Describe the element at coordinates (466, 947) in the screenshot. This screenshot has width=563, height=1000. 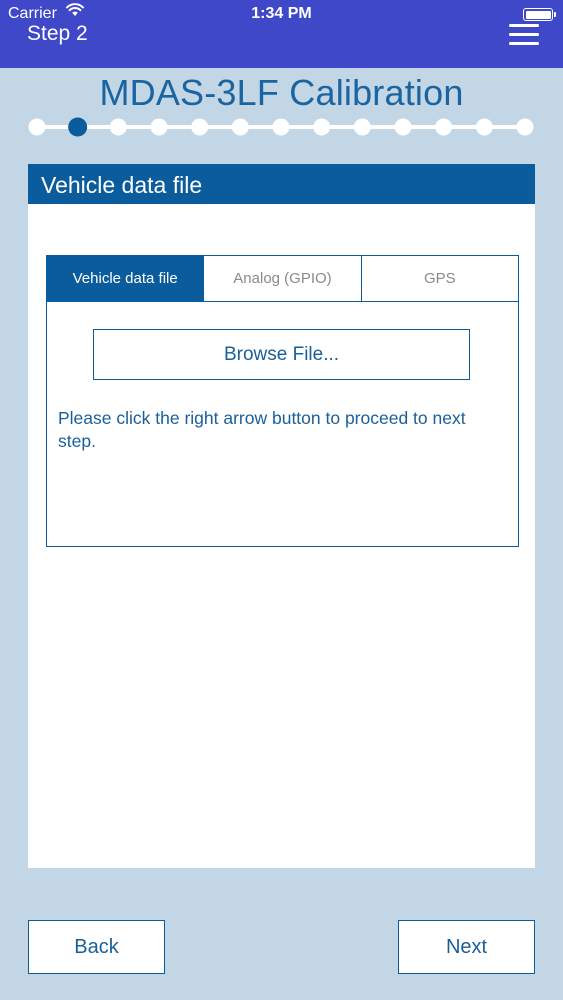
I see `next-button: Next` at that location.